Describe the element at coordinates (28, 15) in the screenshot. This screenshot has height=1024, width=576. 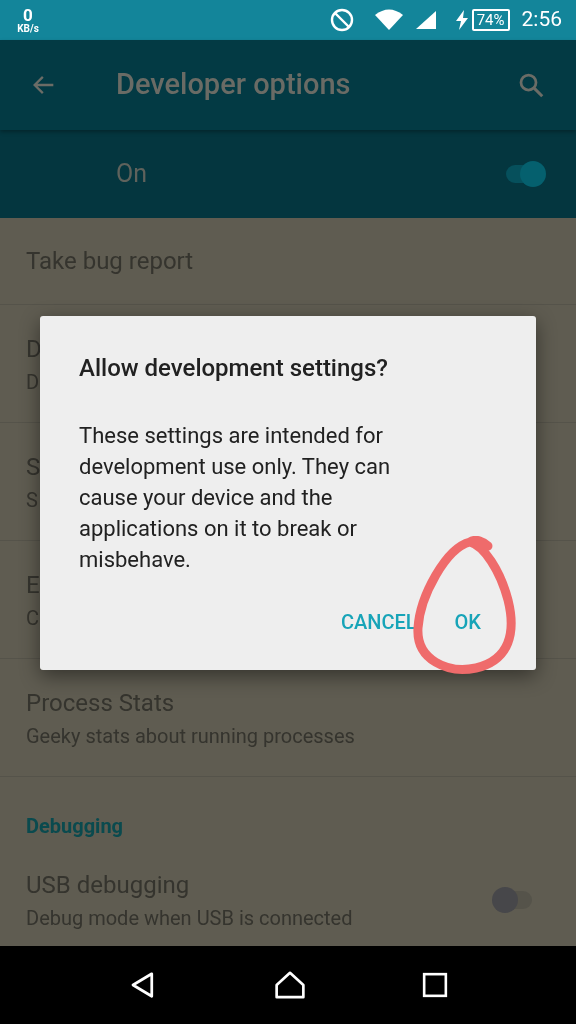
I see `network-speed-value: 0` at that location.